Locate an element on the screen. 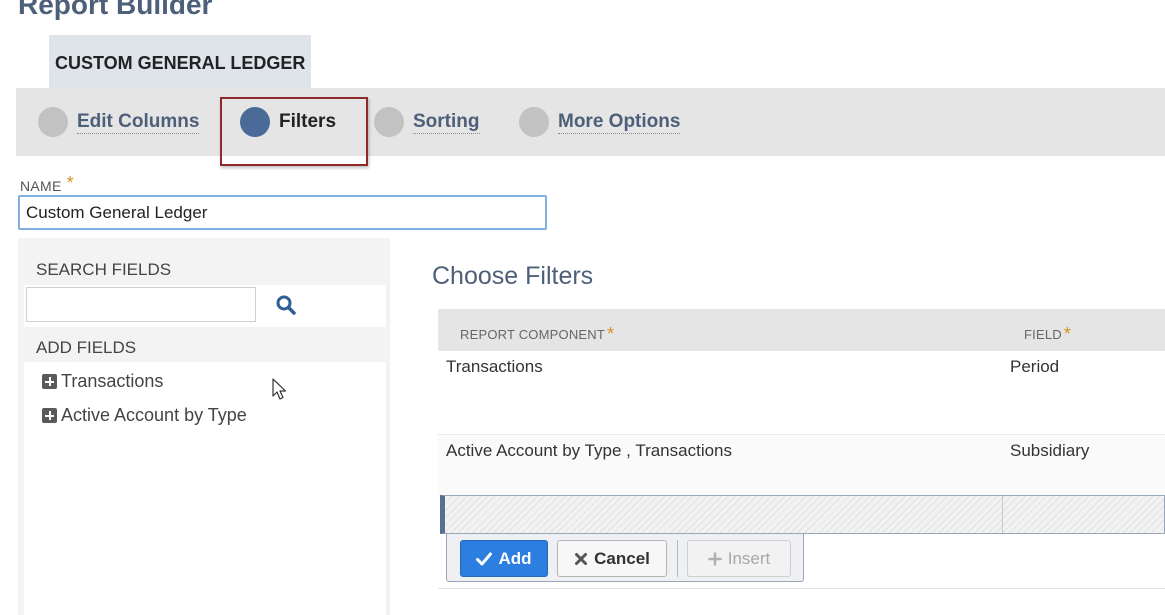 This screenshot has width=1165, height=615. step-label: Sorting is located at coordinates (446, 122).